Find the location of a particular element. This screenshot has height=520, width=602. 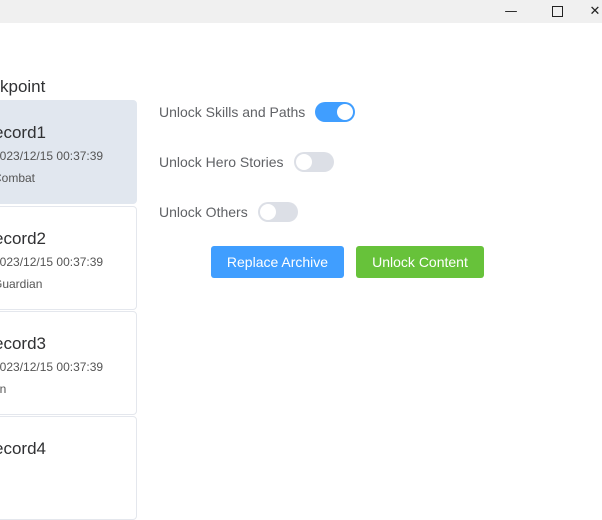

minimize-button: — is located at coordinates (511, 11).